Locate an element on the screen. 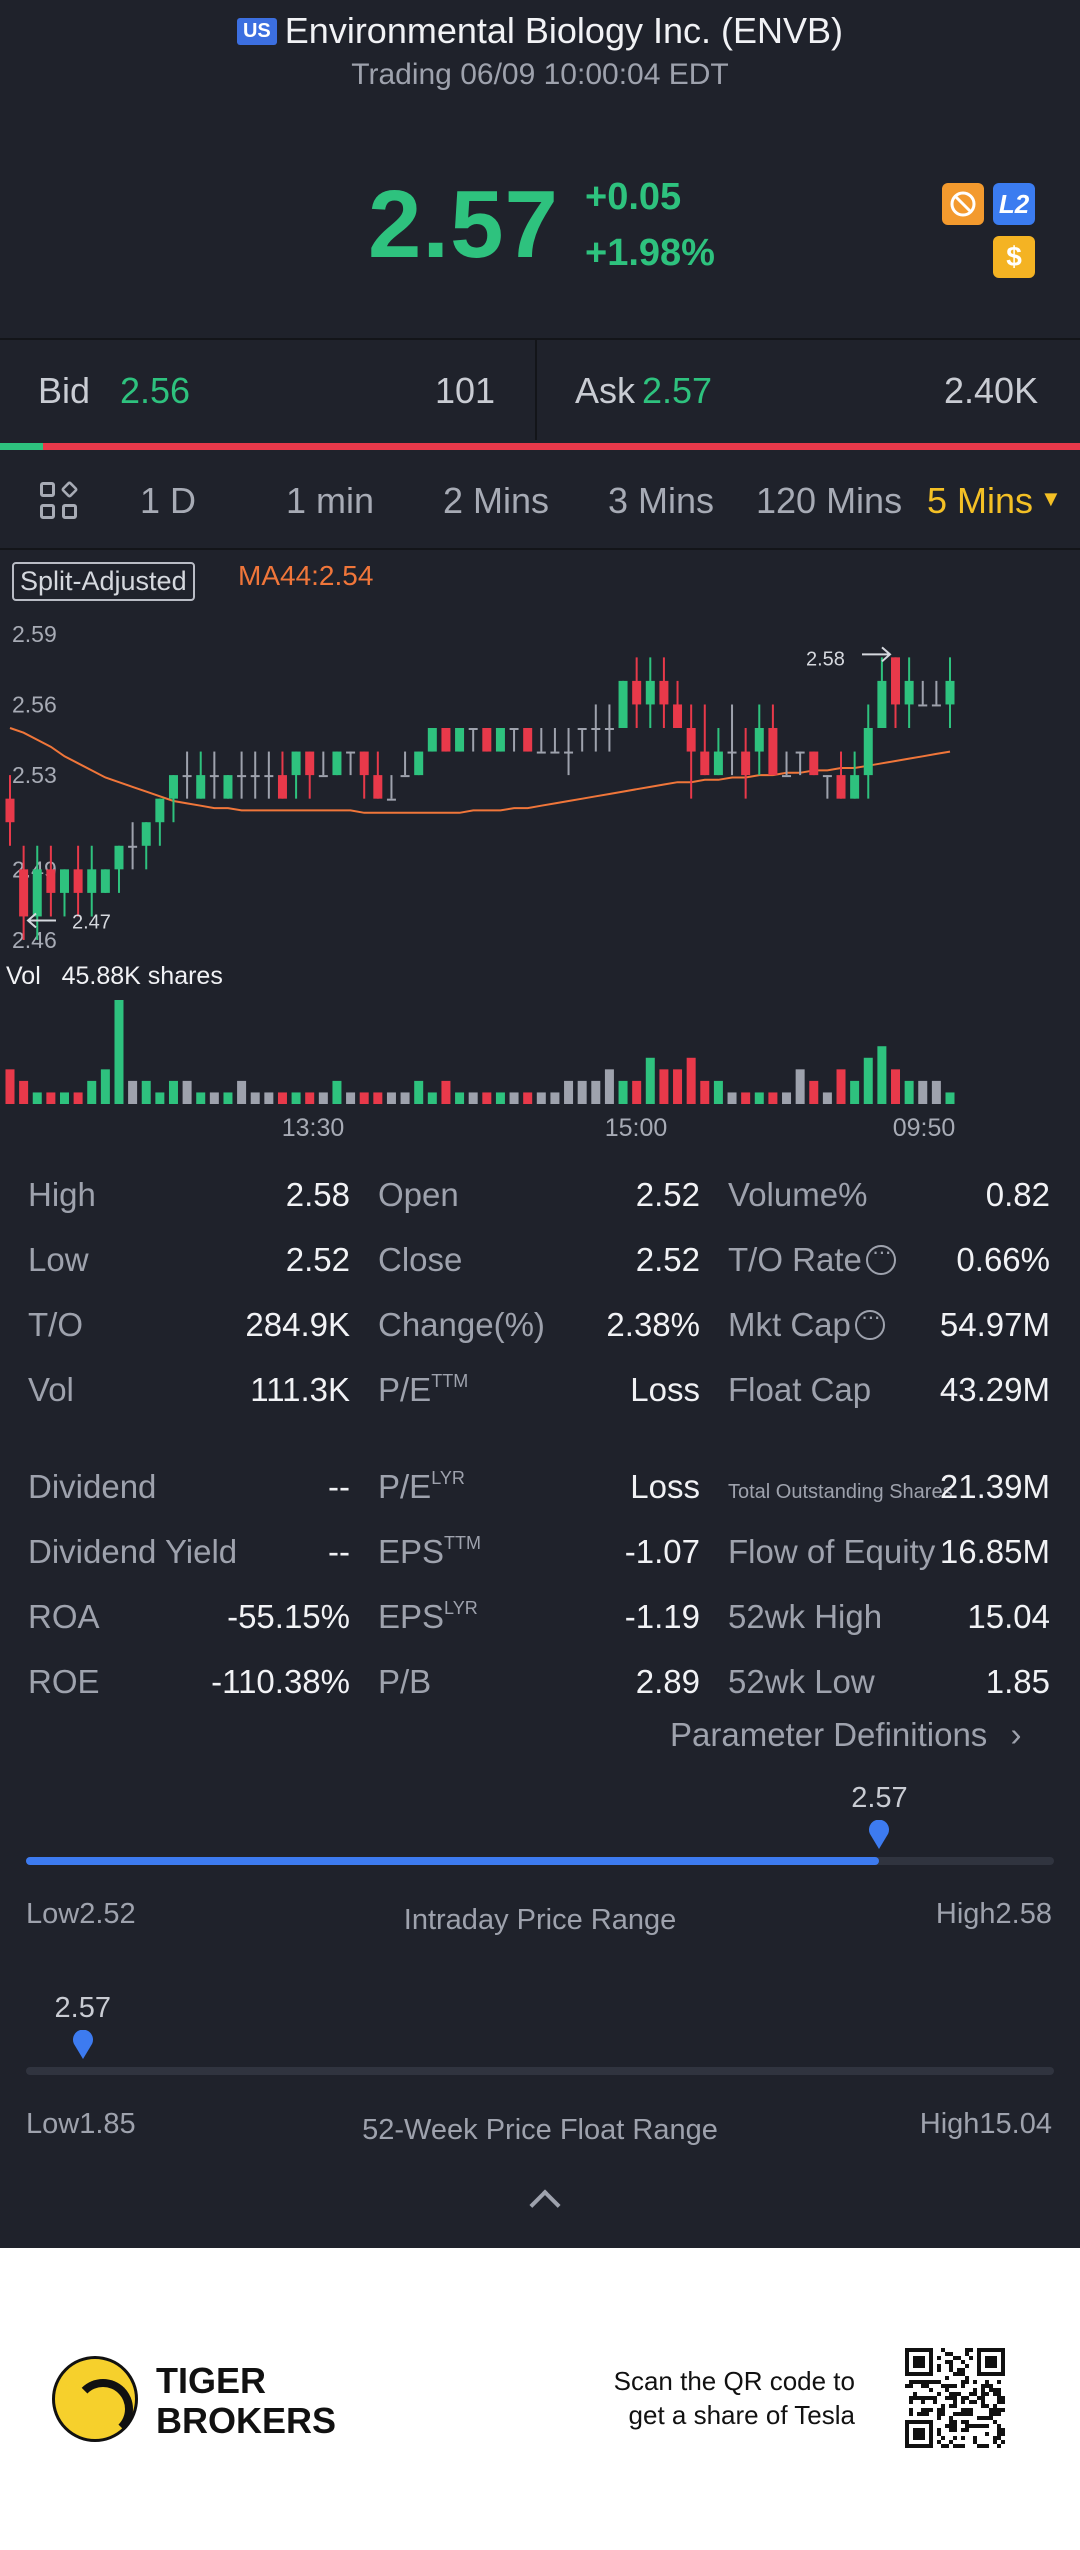 Image resolution: width=1080 pixels, height=2550 pixels. dollar-badge: $ is located at coordinates (1014, 257).